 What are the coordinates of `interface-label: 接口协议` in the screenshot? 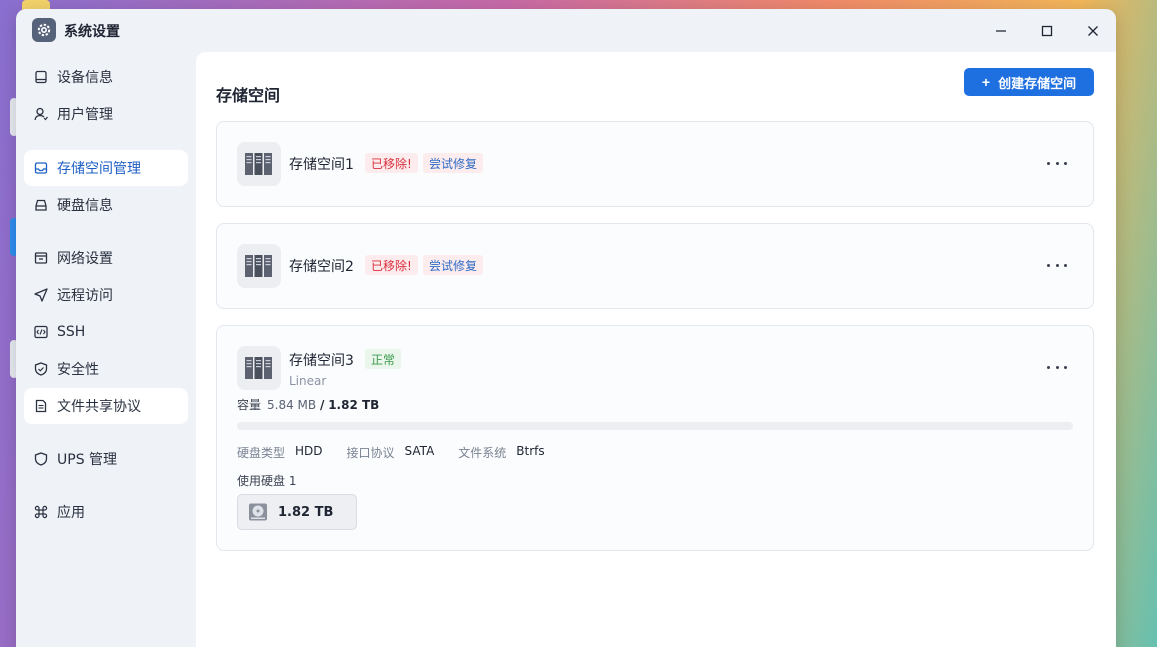 It's located at (370, 453).